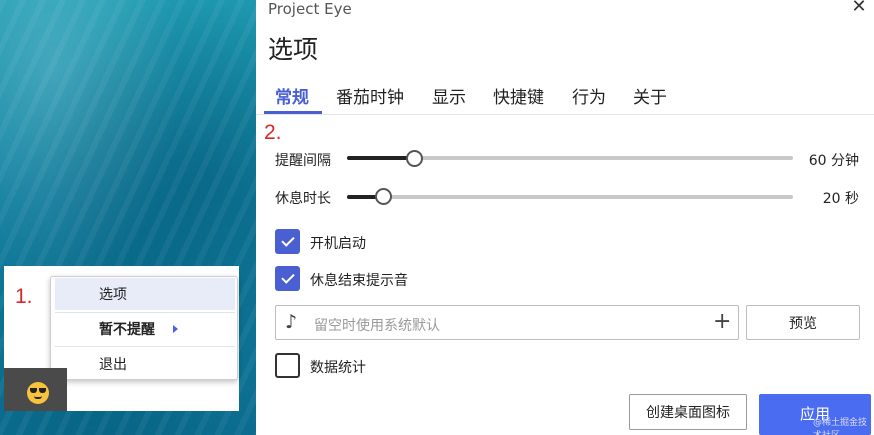 This screenshot has height=435, width=874. I want to click on sound-file-placeholder: 留空时使用系统默认, so click(377, 326).